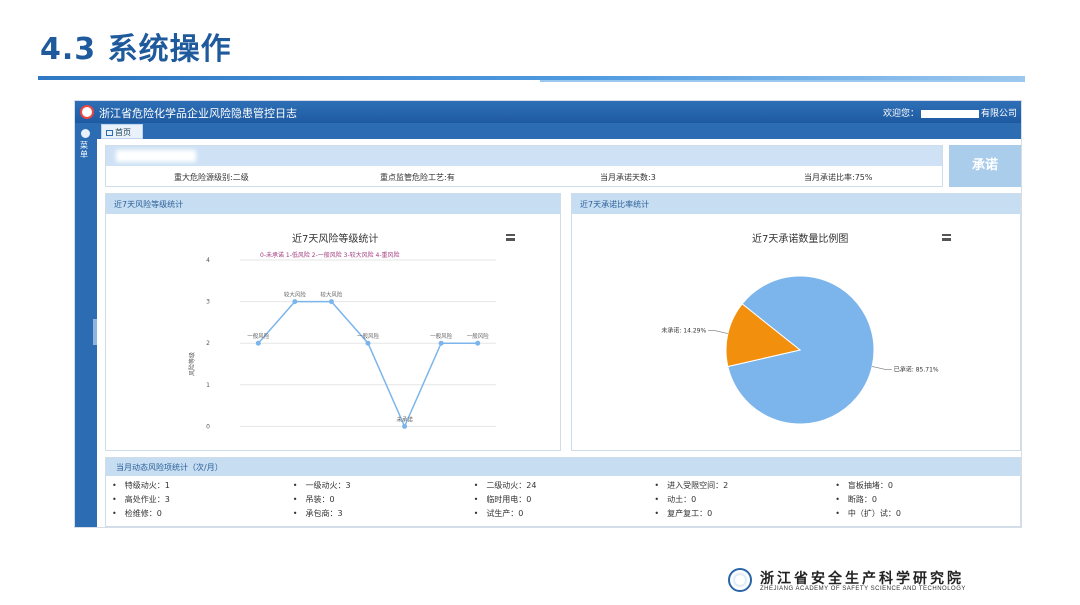  Describe the element at coordinates (985, 166) in the screenshot. I see `commit-button: 承诺` at that location.